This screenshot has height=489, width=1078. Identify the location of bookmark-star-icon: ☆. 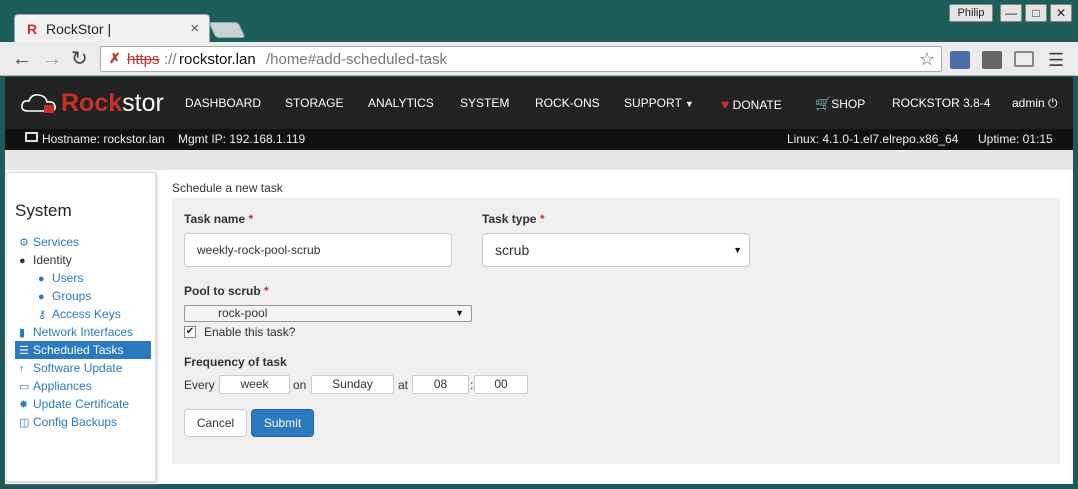
(927, 59).